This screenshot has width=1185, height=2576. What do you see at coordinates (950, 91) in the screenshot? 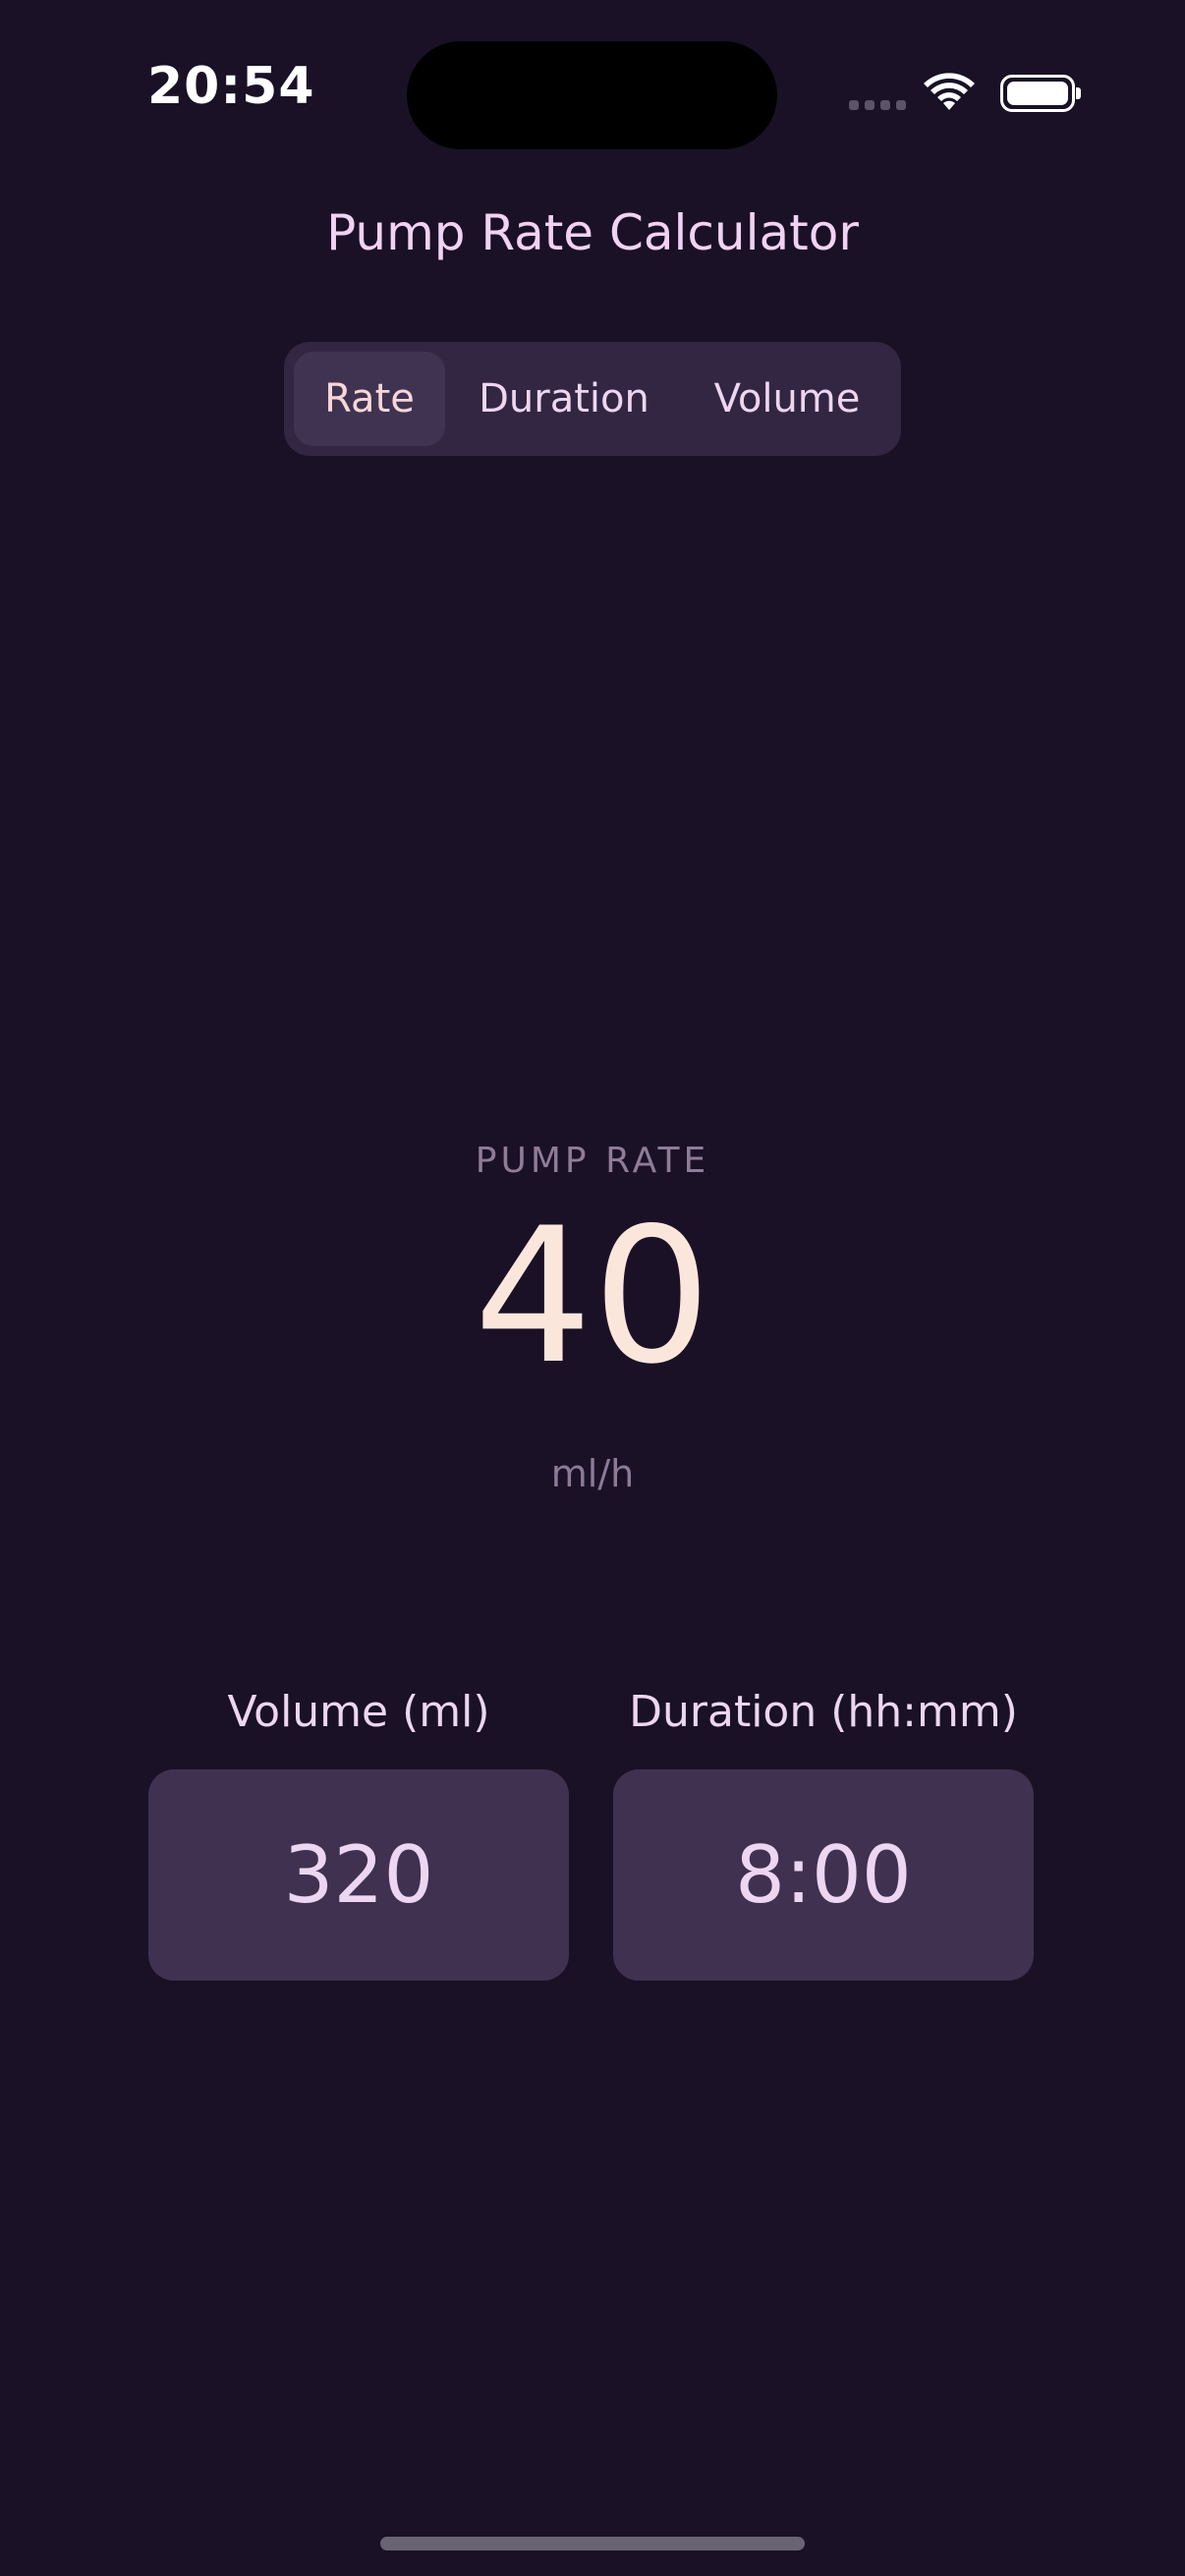
I see `wifi-icon` at bounding box center [950, 91].